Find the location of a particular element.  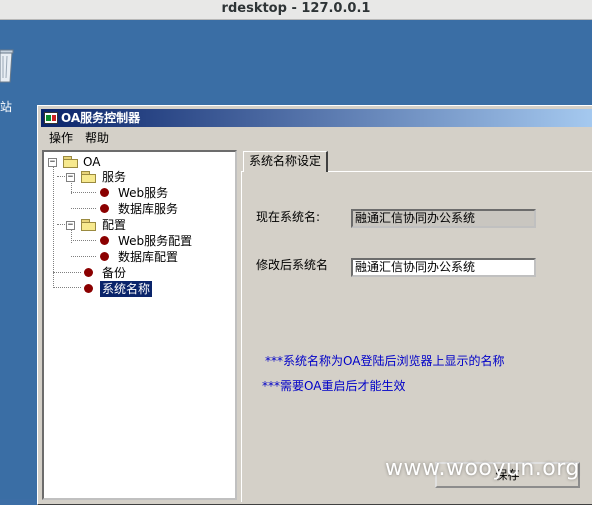

new-name-label: 修改后系统名 is located at coordinates (292, 265).